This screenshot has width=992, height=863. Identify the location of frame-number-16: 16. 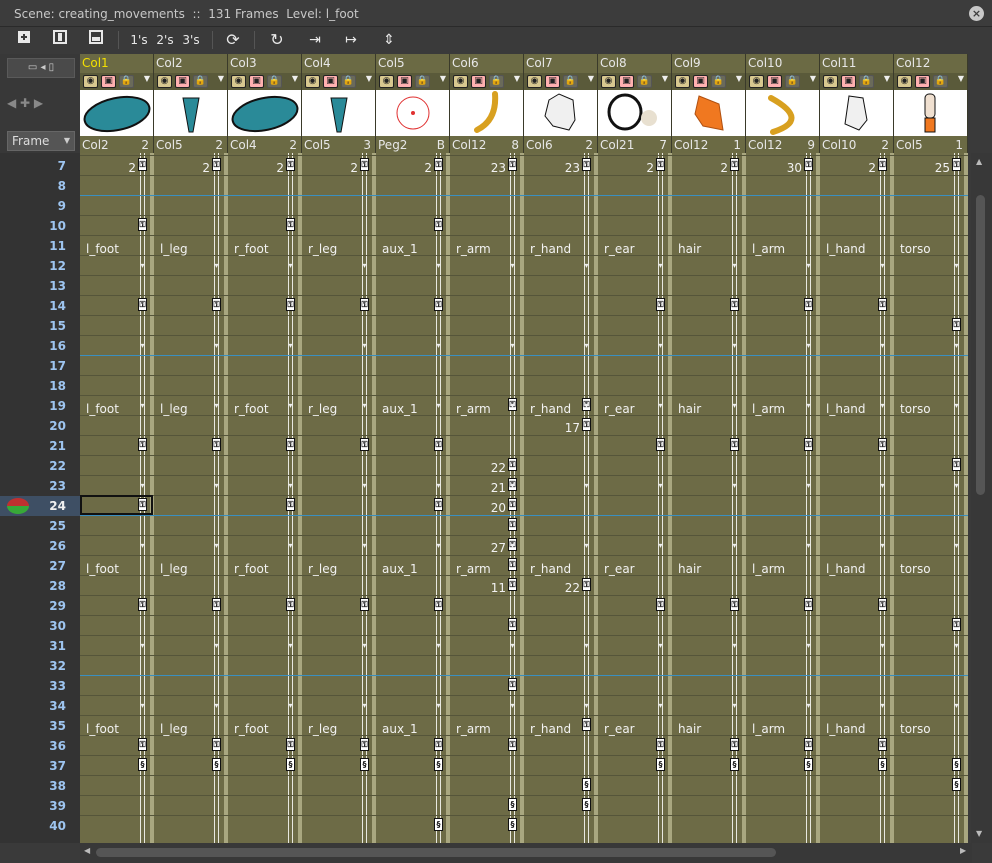
(40, 346).